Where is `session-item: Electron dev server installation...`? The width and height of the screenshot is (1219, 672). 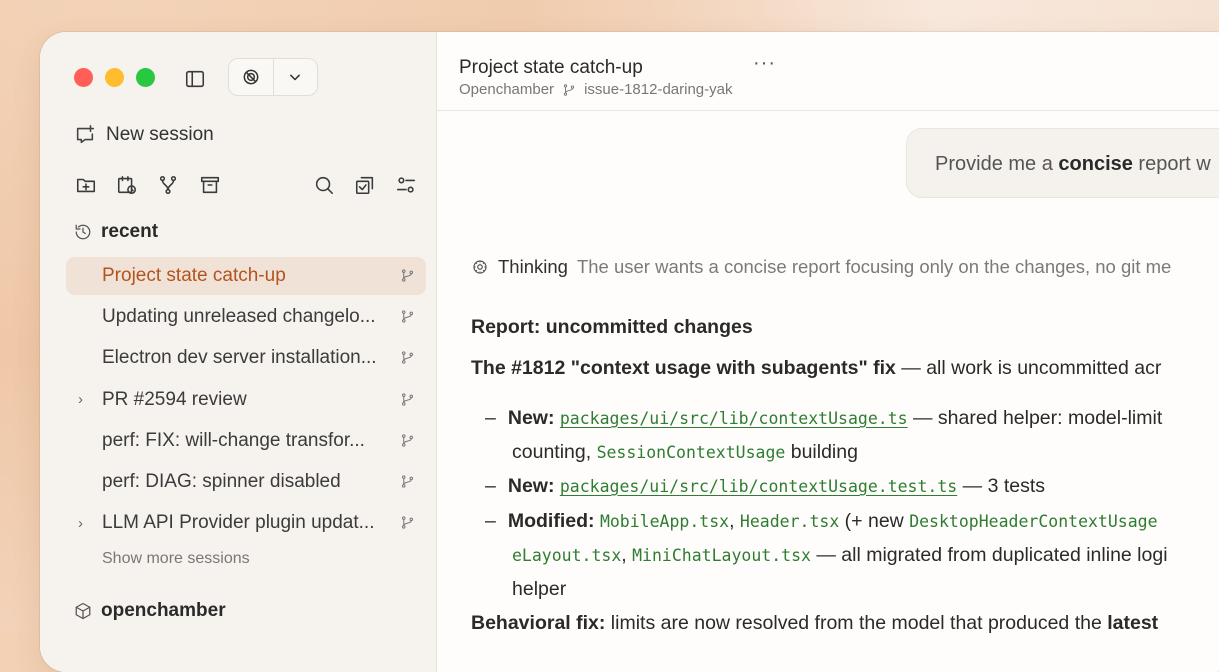
session-item: Electron dev server installation... is located at coordinates (246, 358).